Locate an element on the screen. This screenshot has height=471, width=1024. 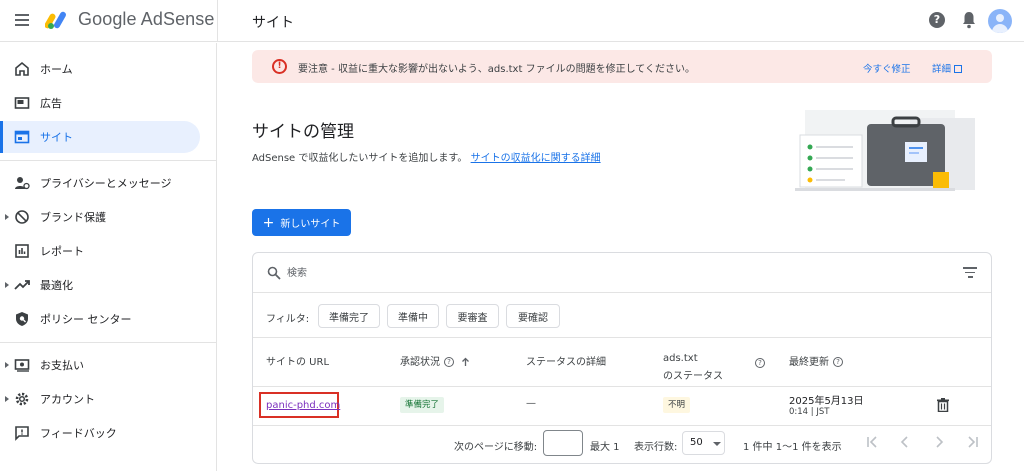
first-page-icon is located at coordinates (872, 442).